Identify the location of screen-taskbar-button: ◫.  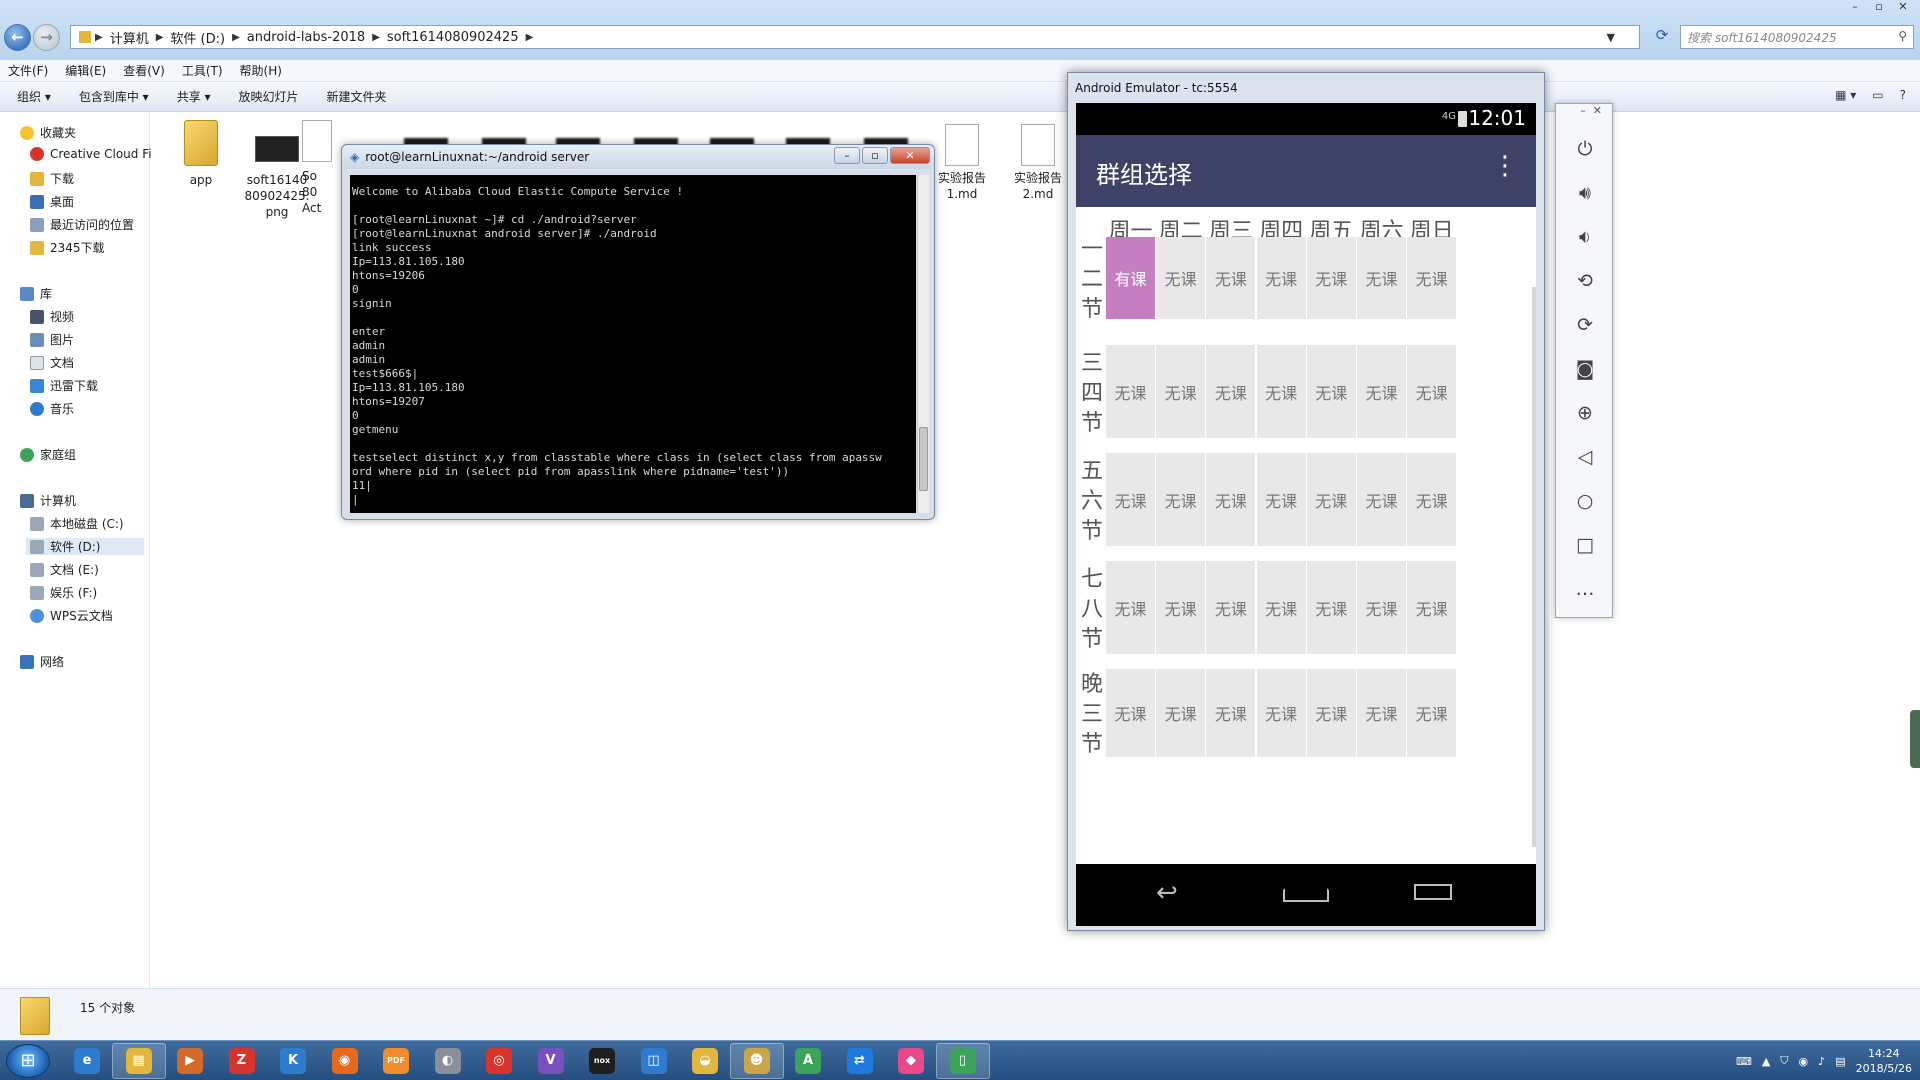
(654, 1061).